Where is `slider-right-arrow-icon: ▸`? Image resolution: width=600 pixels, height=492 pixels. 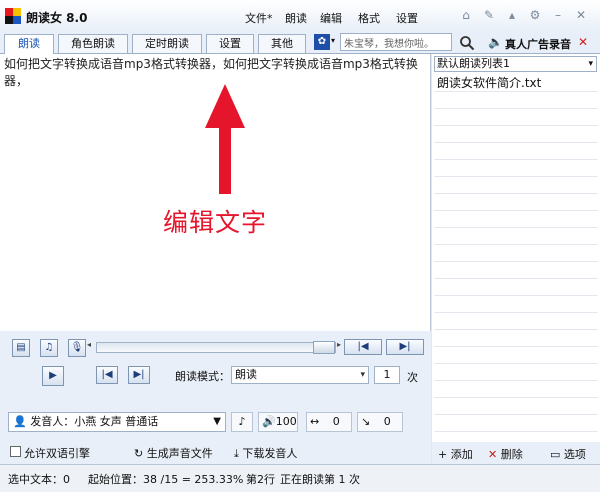 slider-right-arrow-icon: ▸ is located at coordinates (340, 348).